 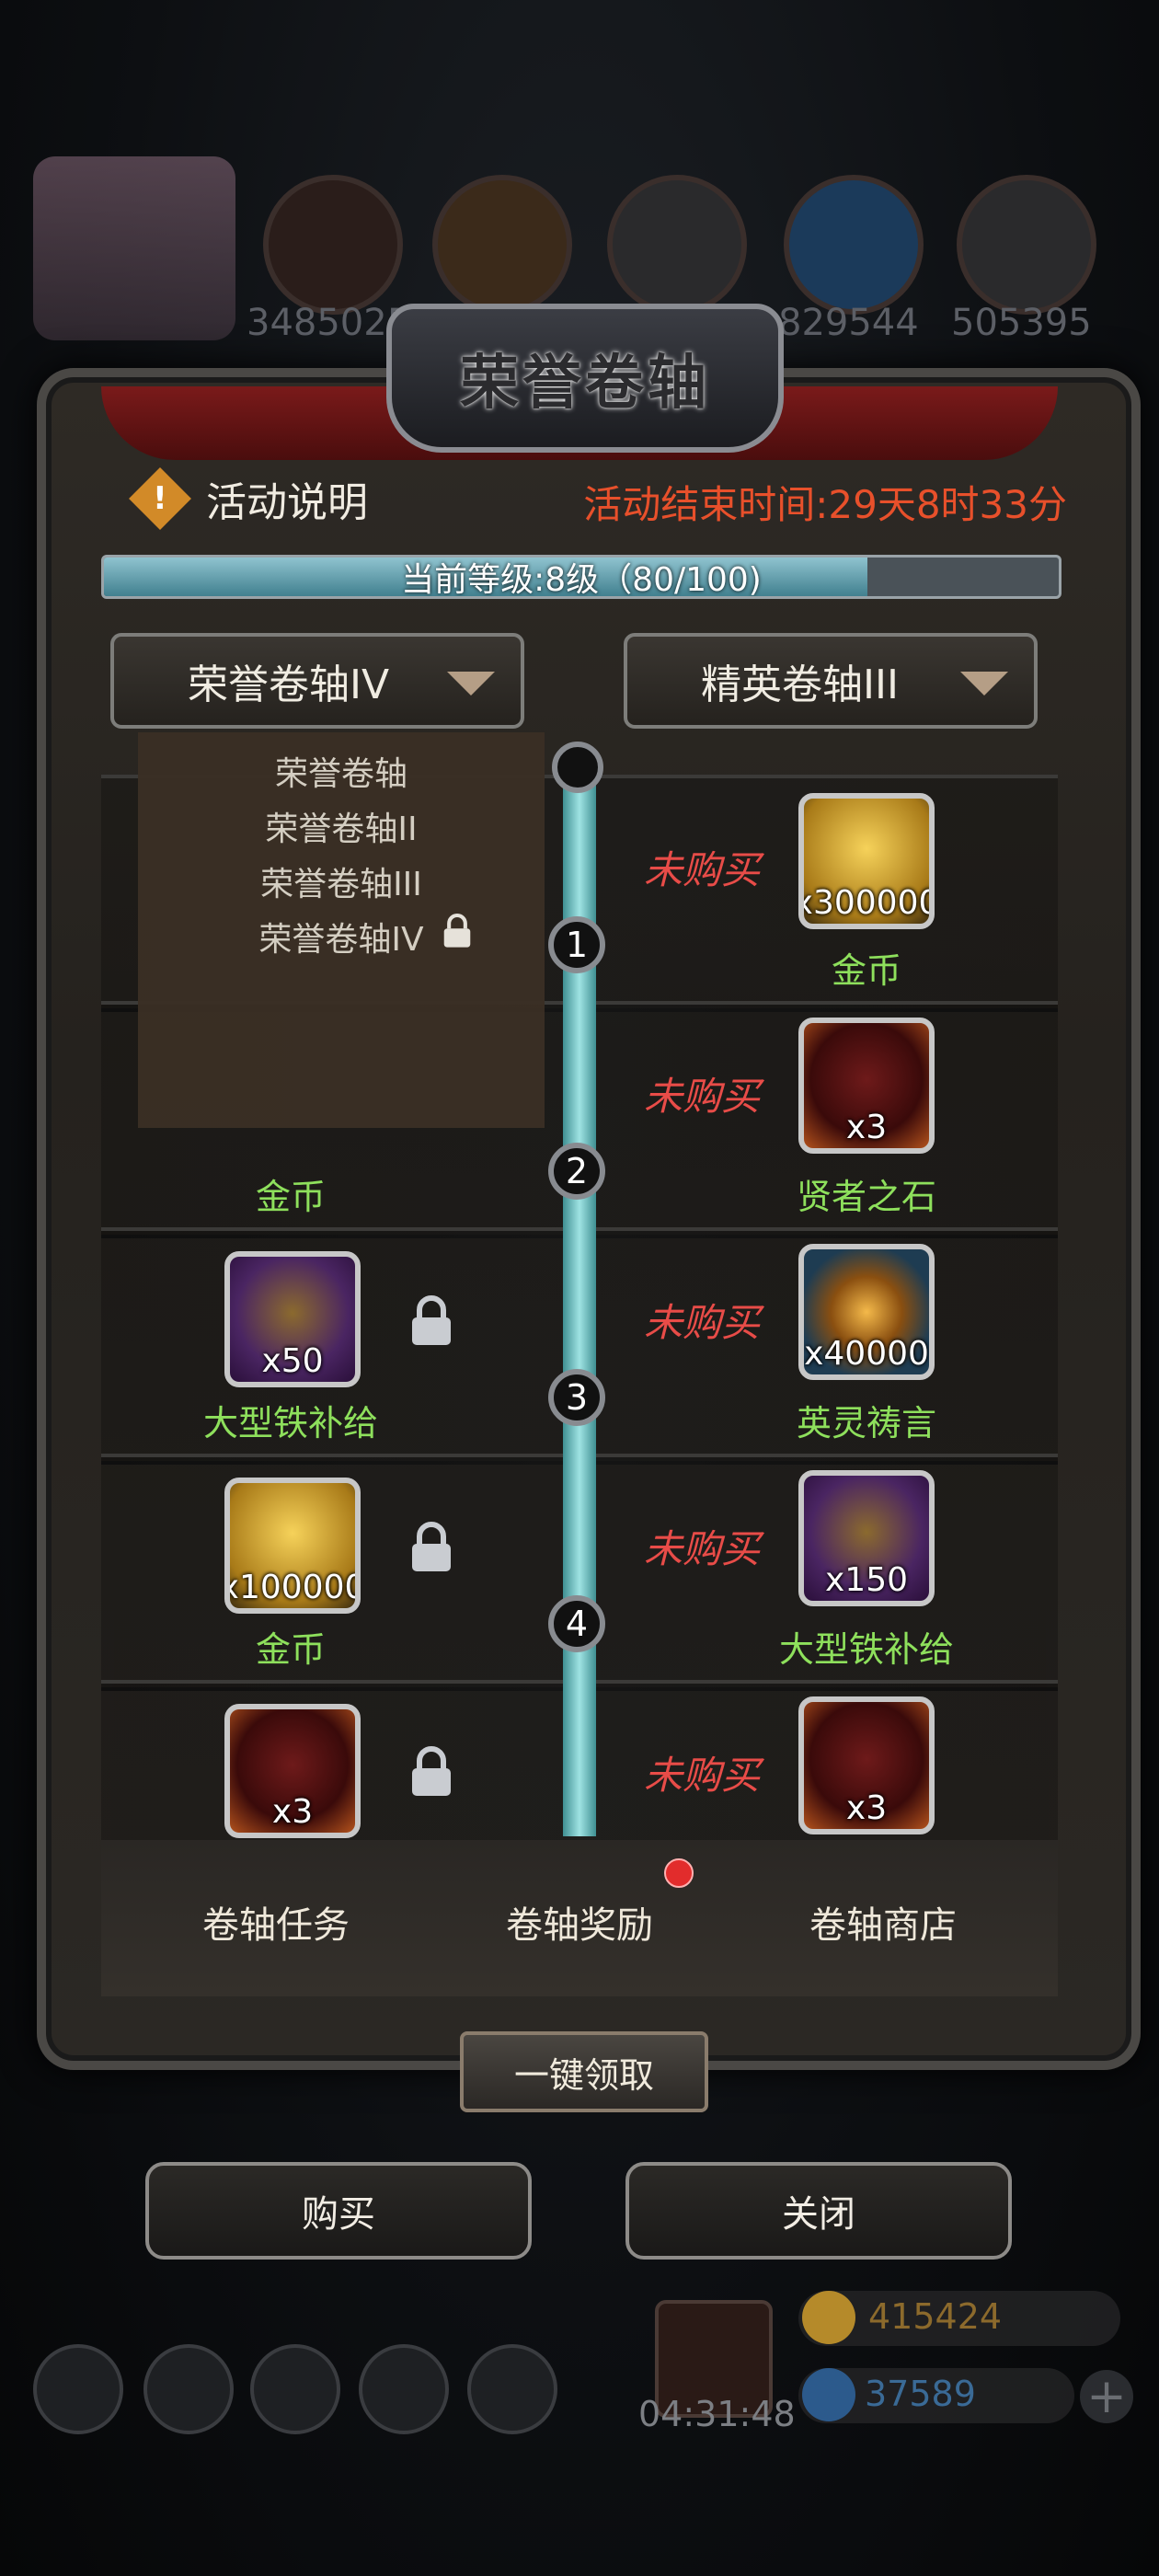 I want to click on item-quantity: x300000, so click(x=866, y=903).